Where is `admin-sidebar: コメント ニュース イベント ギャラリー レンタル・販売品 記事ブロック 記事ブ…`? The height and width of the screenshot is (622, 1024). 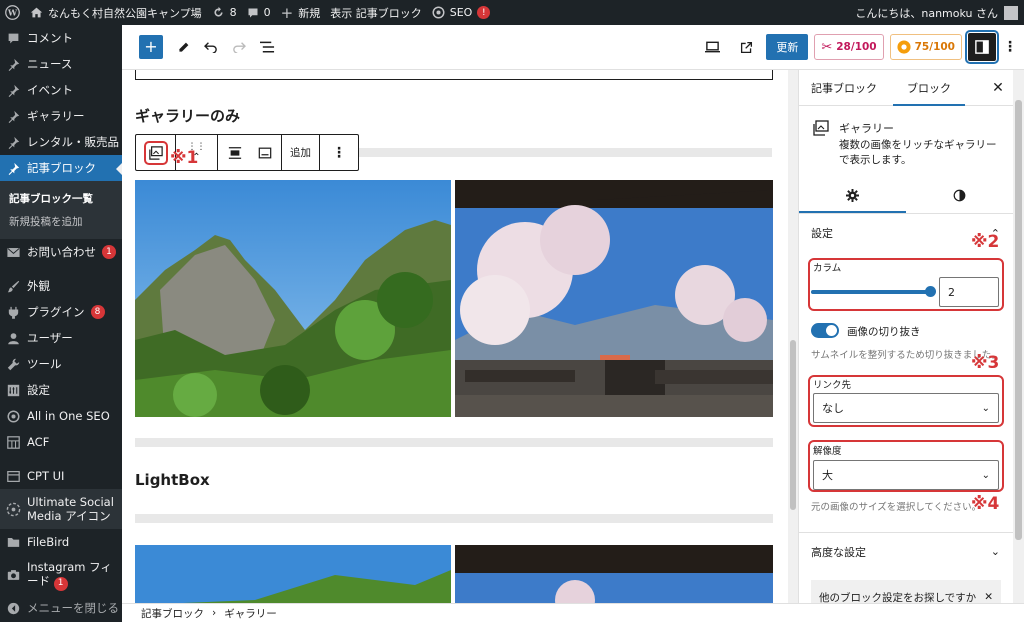
admin-sidebar: コメント ニュース イベント ギャラリー レンタル・販売品 記事ブロック 記事ブ… is located at coordinates (61, 323).